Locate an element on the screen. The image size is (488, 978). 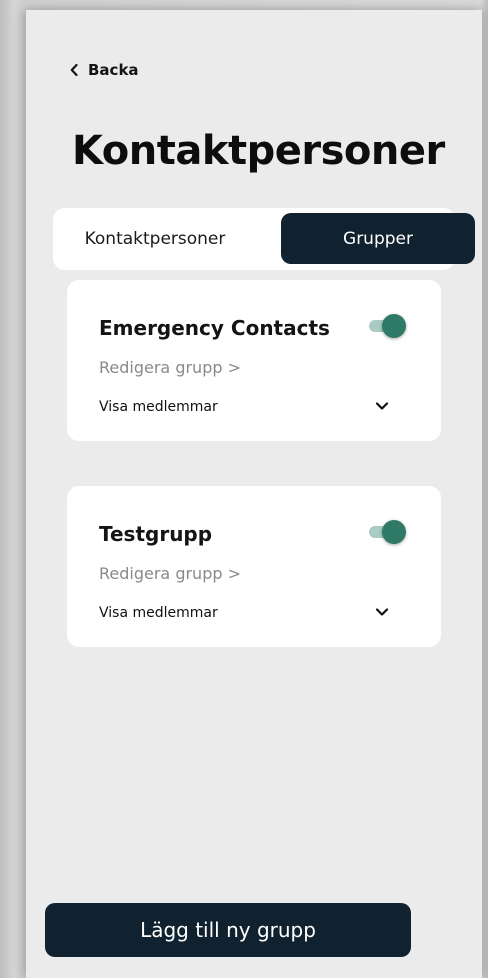
back-label: Backa is located at coordinates (113, 70).